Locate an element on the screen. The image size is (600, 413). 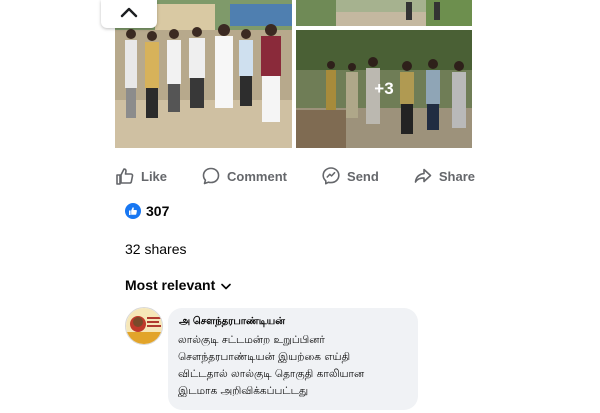
chevron-up-icon is located at coordinates (129, 14).